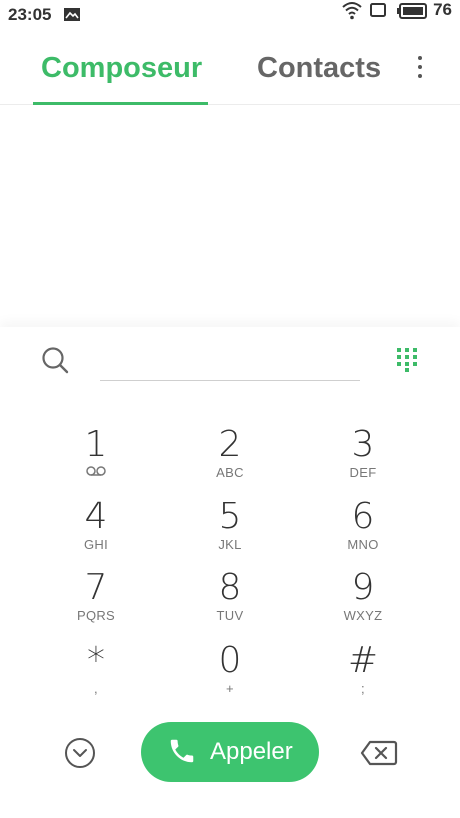 The width and height of the screenshot is (460, 818). I want to click on key-hash: # ;, so click(363, 678).